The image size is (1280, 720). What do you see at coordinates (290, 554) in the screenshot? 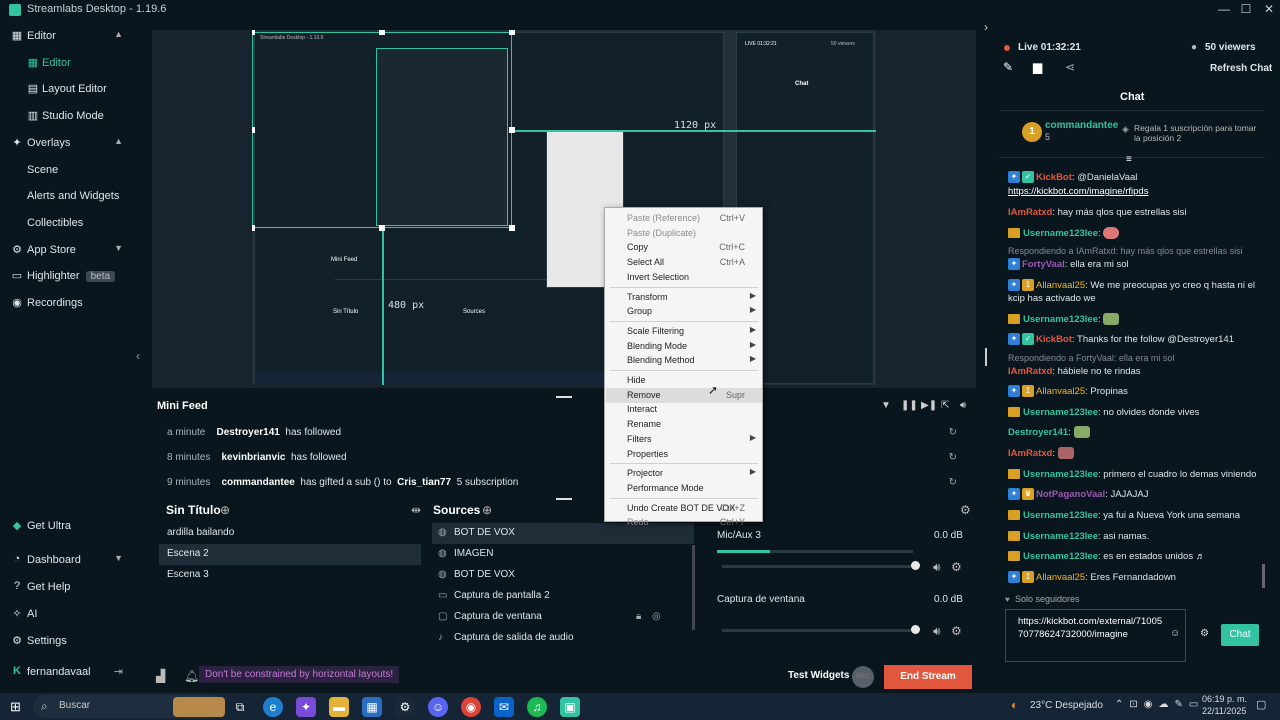
I see `scene-item-selected: Escena 2` at bounding box center [290, 554].